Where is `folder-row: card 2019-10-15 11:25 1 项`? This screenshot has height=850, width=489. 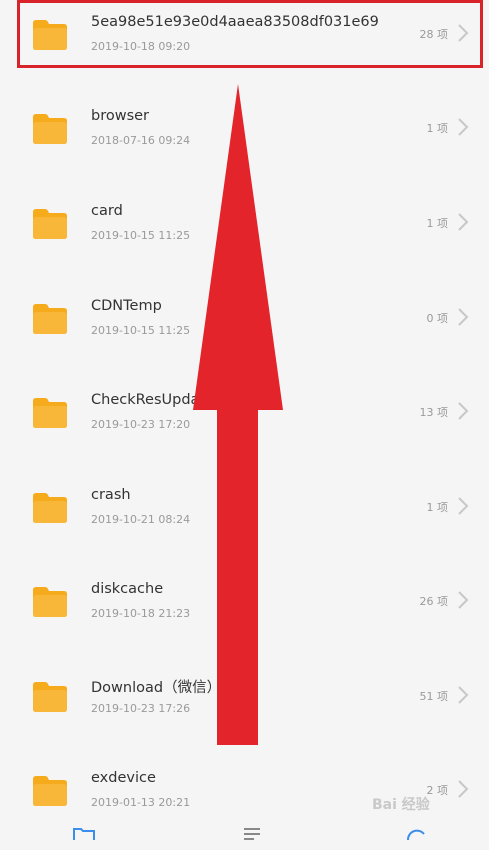 folder-row: card 2019-10-15 11:25 1 项 is located at coordinates (244, 236).